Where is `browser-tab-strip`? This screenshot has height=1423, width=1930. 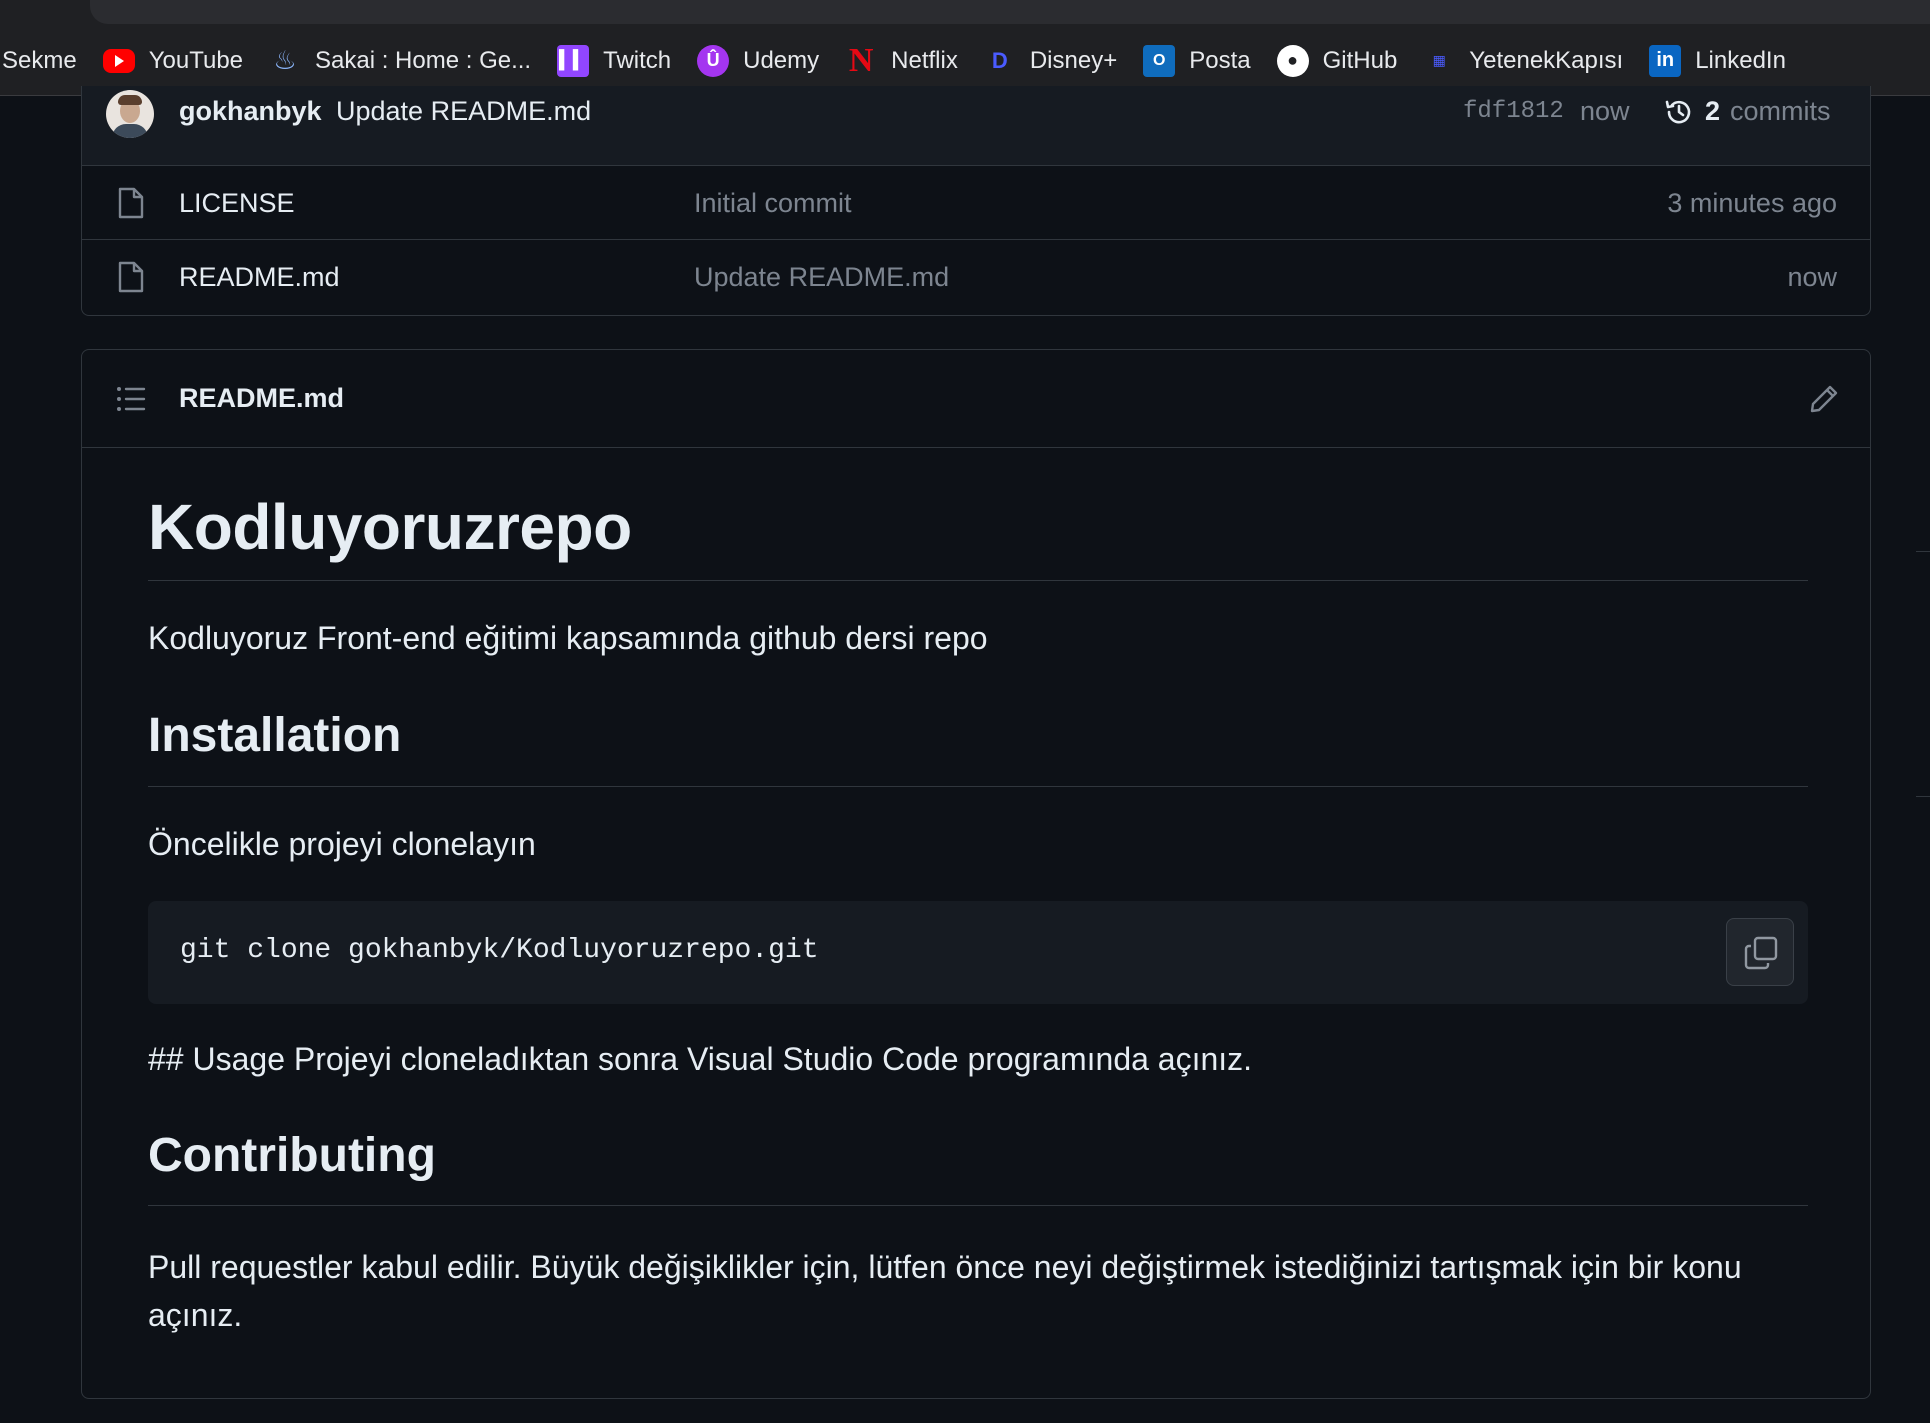
browser-tab-strip is located at coordinates (965, 13).